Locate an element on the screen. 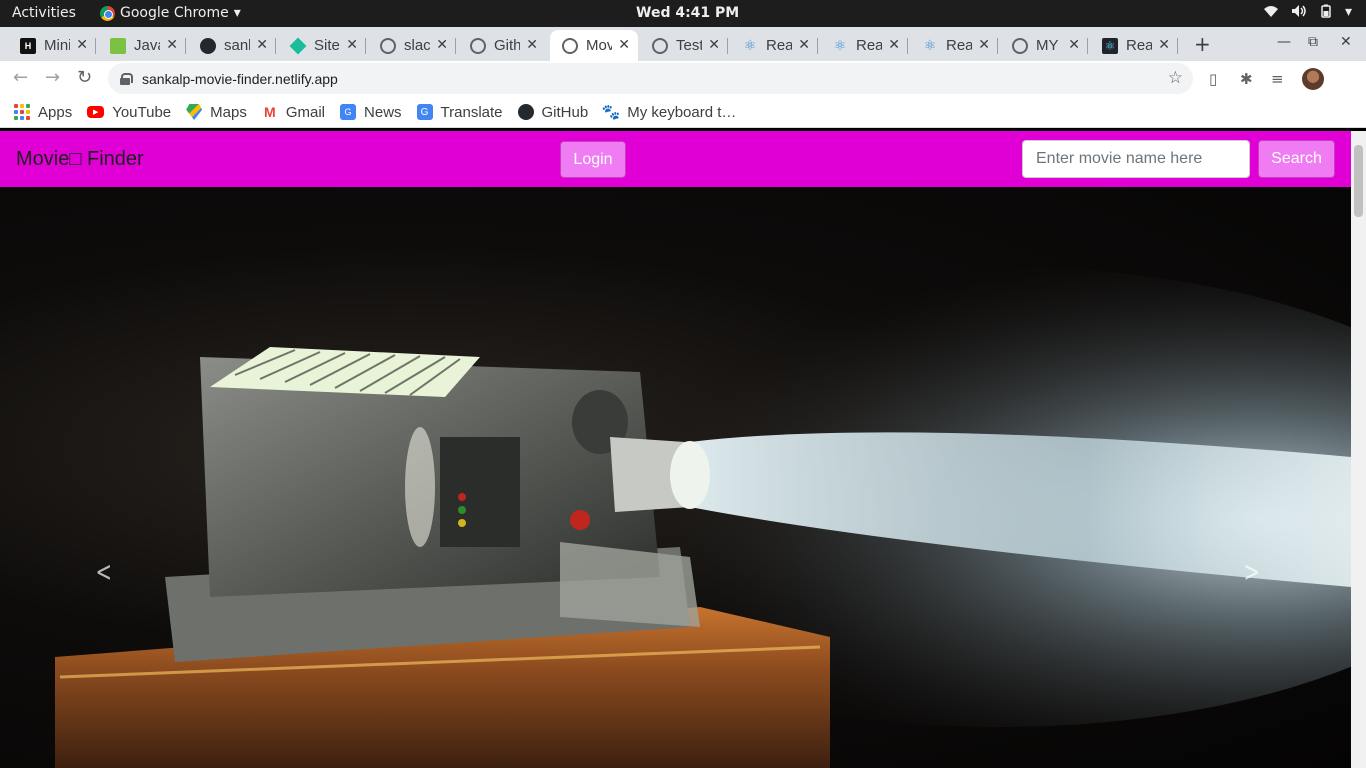 This screenshot has width=1366, height=768. tab-react-4: ⚛ Rea ✕ is located at coordinates (1134, 45).